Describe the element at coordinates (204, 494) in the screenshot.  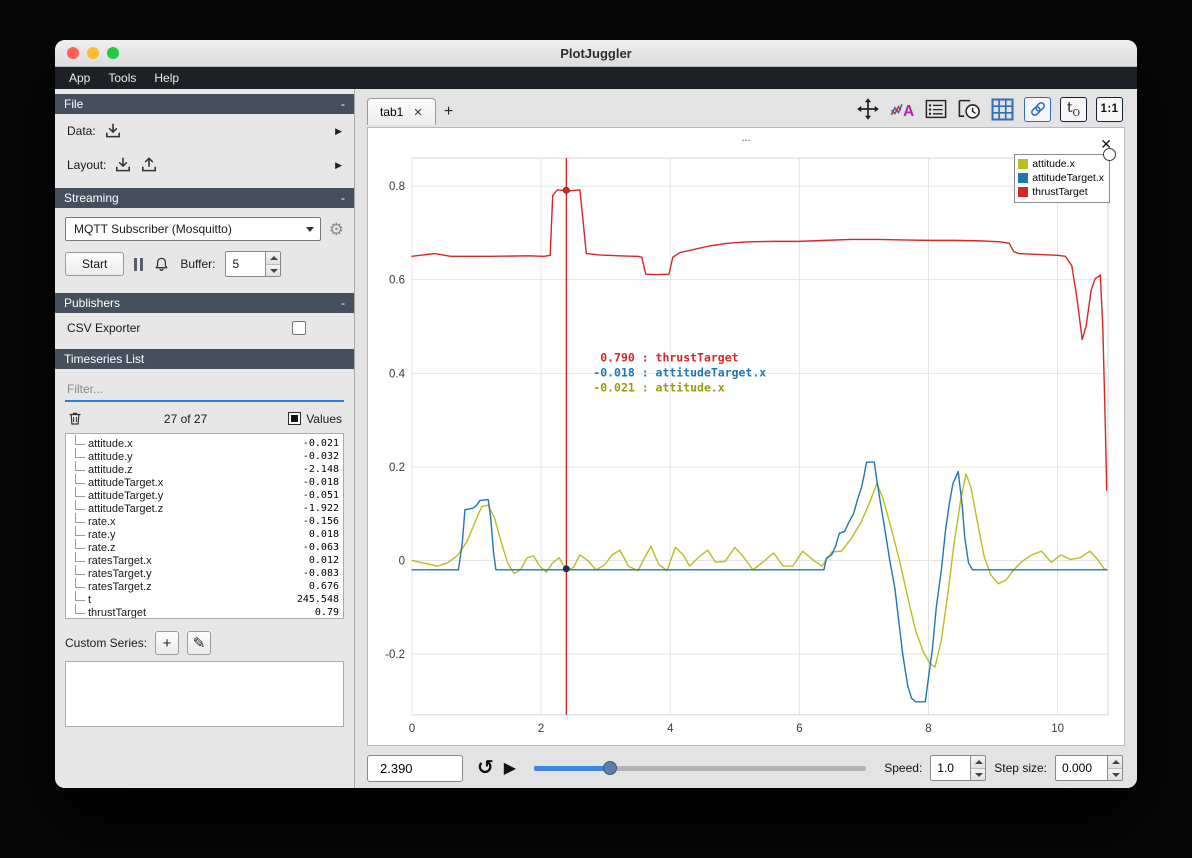
I see `timeseries-item: attitudeTarget.y -0.051` at that location.